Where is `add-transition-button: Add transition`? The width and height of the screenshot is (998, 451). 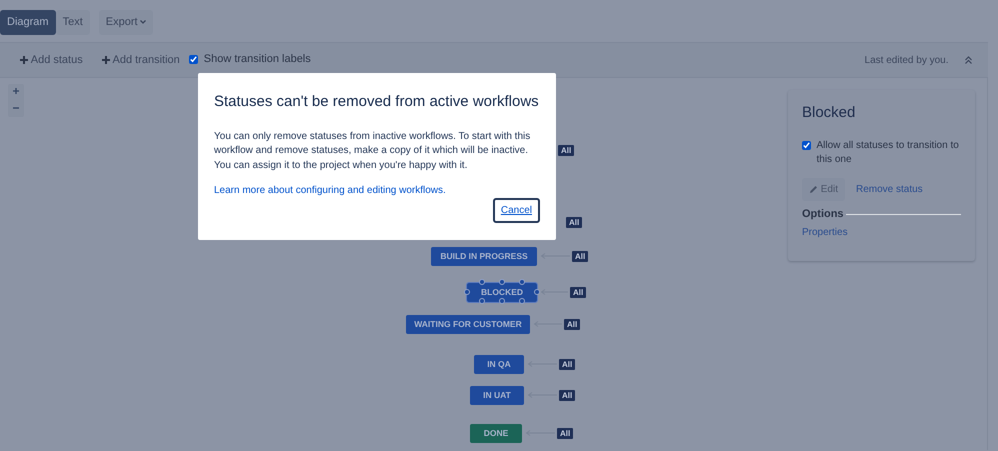 add-transition-button: Add transition is located at coordinates (141, 60).